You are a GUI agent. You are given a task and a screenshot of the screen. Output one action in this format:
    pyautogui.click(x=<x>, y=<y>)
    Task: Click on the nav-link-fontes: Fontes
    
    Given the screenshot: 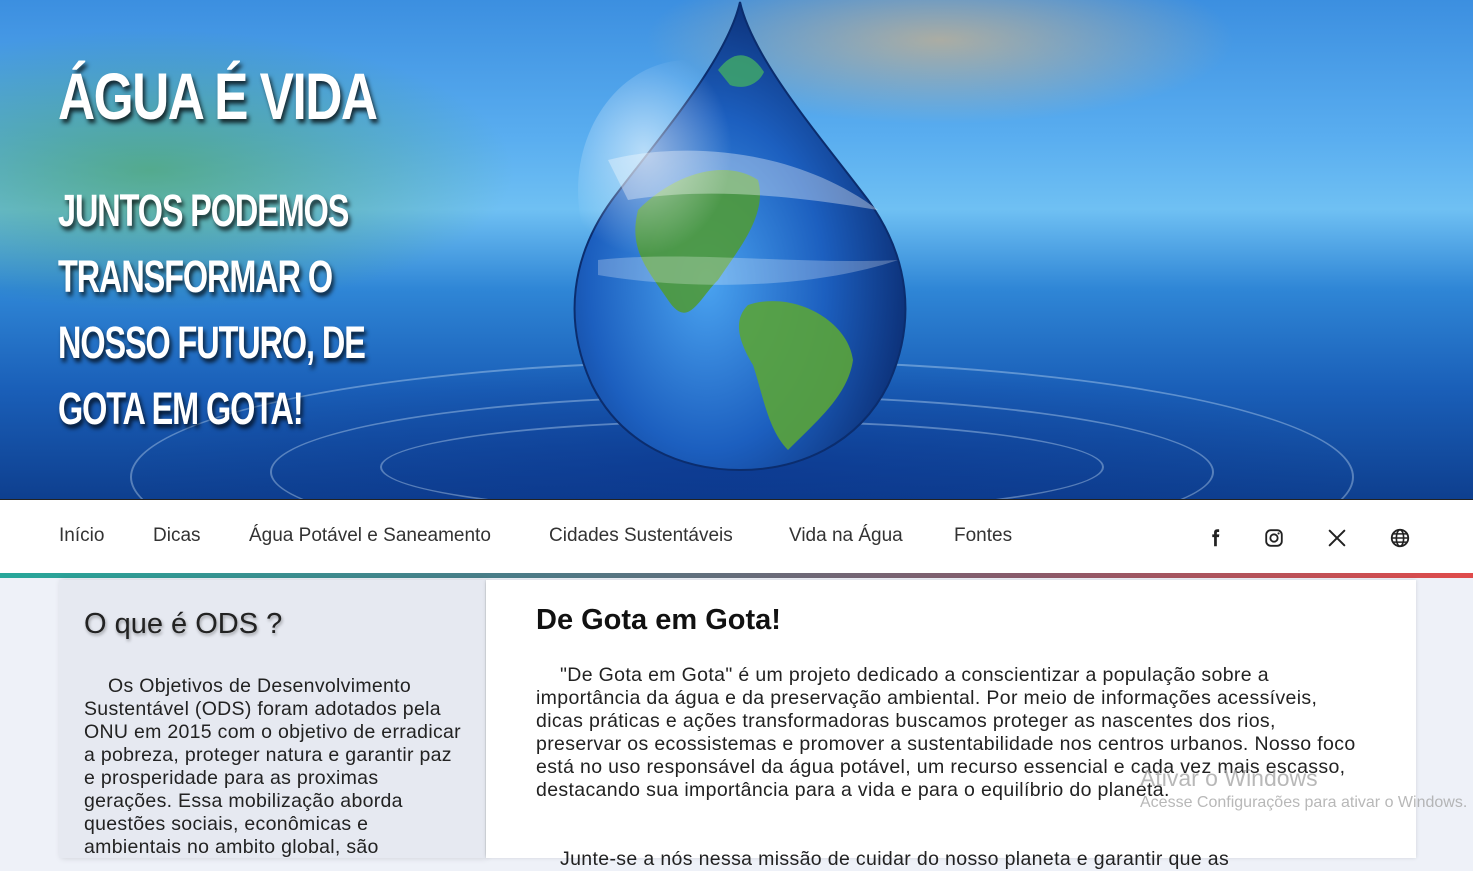 What is the action you would take?
    pyautogui.click(x=983, y=536)
    